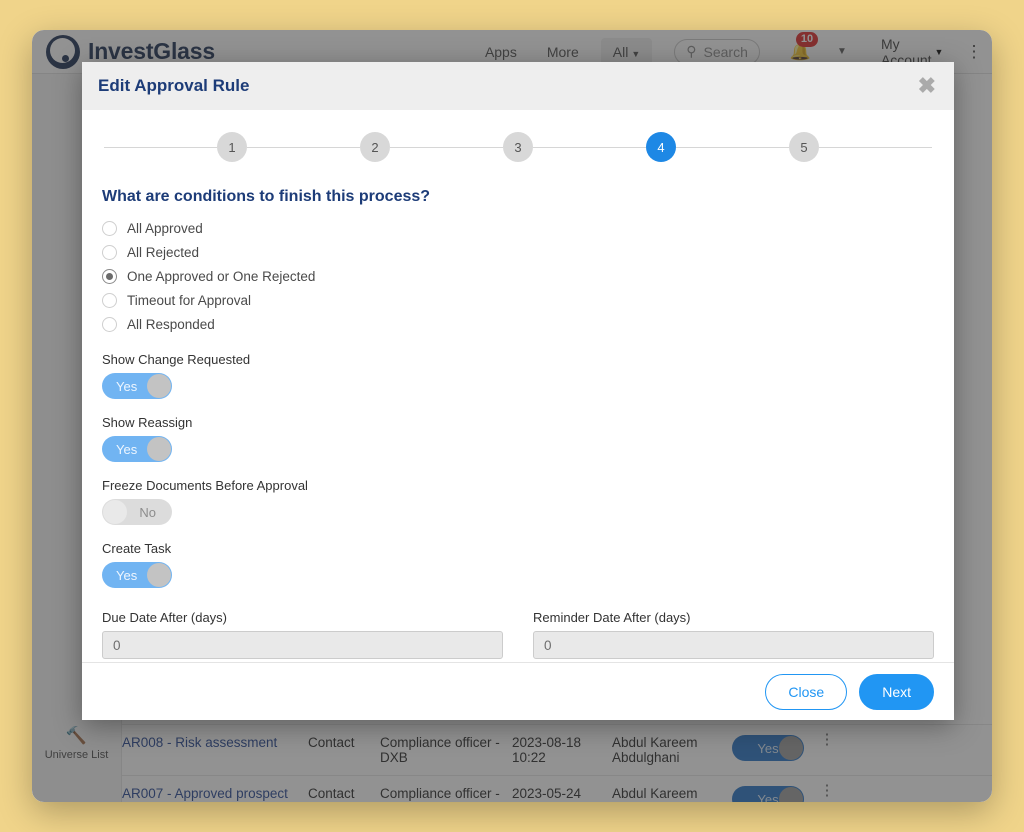 Image resolution: width=1024 pixels, height=832 pixels. I want to click on search-icon: ⚲, so click(691, 51).